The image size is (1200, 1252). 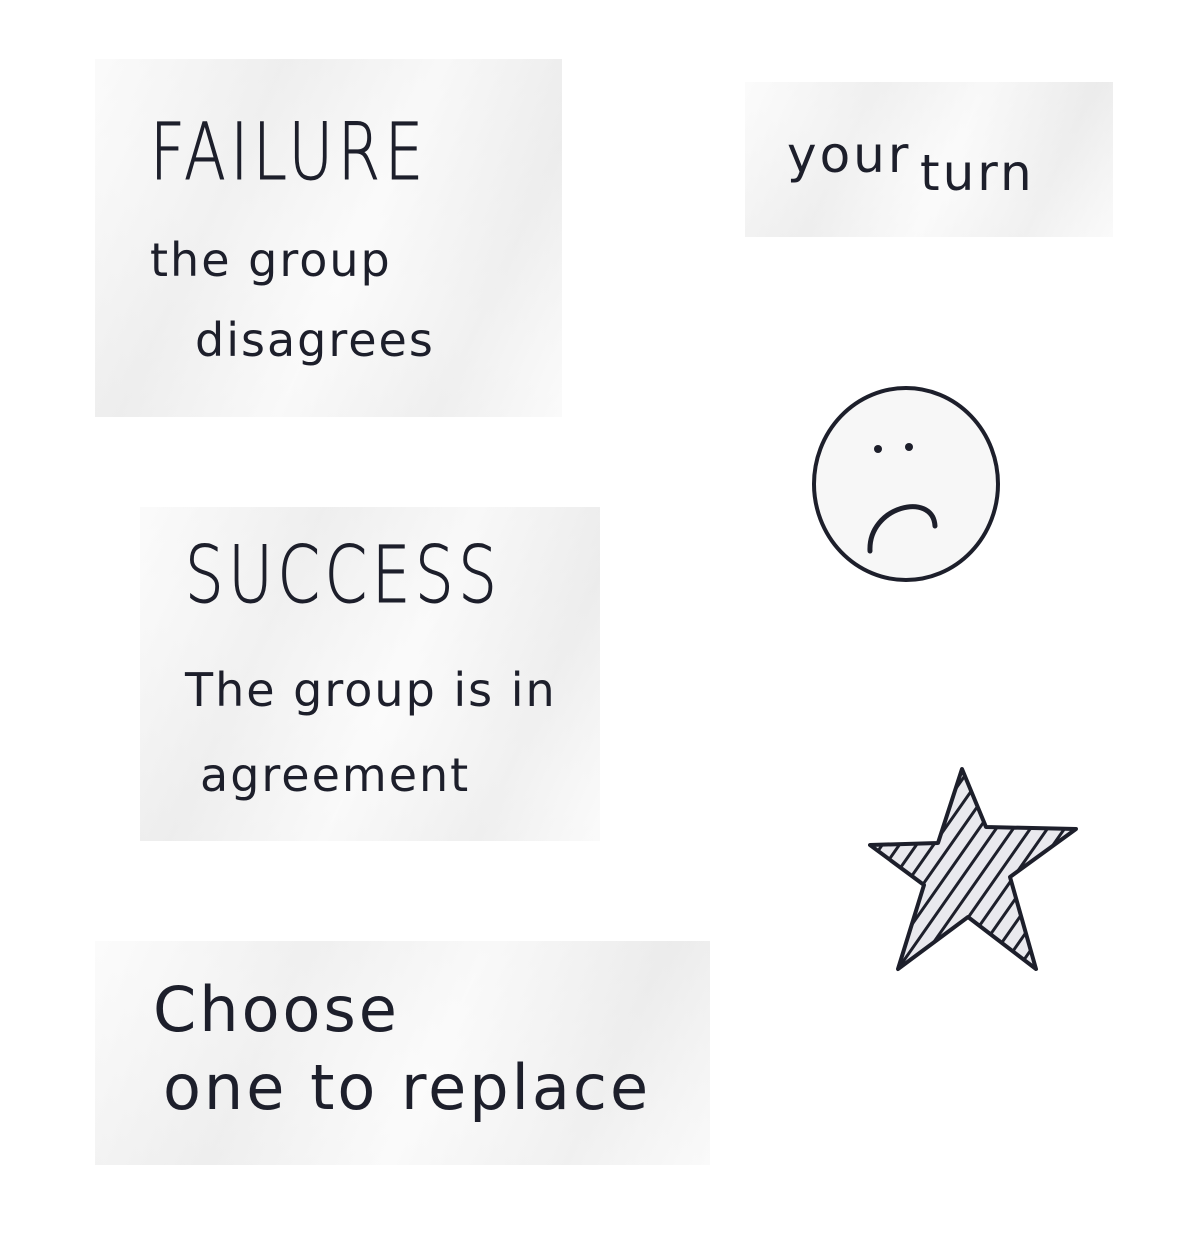 I want to click on your-turn-word-1: your, so click(x=849, y=155).